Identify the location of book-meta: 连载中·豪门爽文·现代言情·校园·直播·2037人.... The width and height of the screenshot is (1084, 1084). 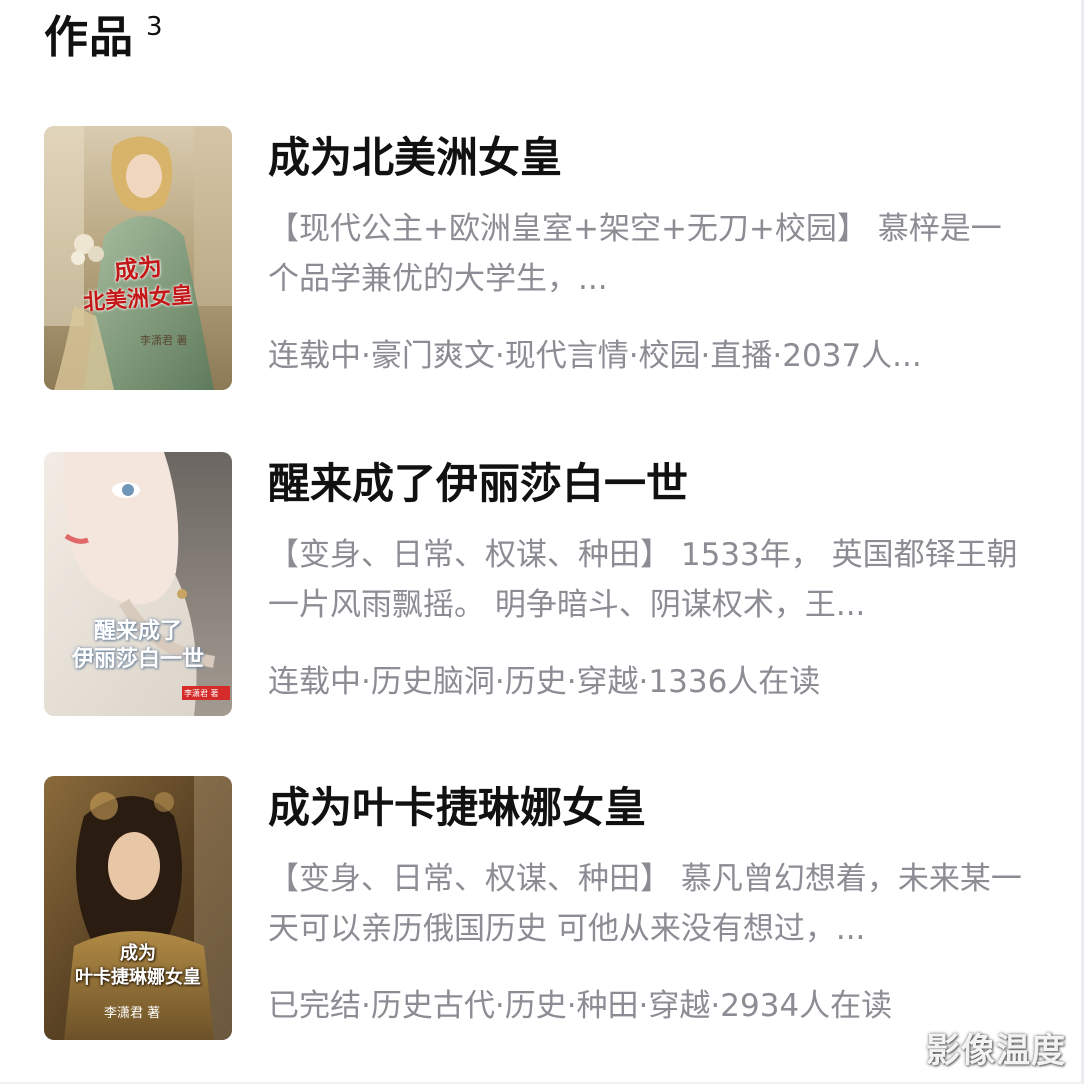
(595, 356).